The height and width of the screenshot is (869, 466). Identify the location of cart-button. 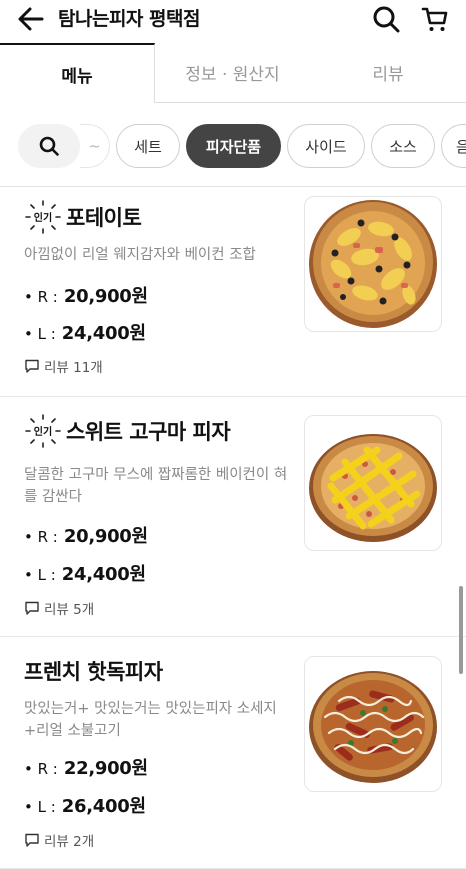
(435, 19).